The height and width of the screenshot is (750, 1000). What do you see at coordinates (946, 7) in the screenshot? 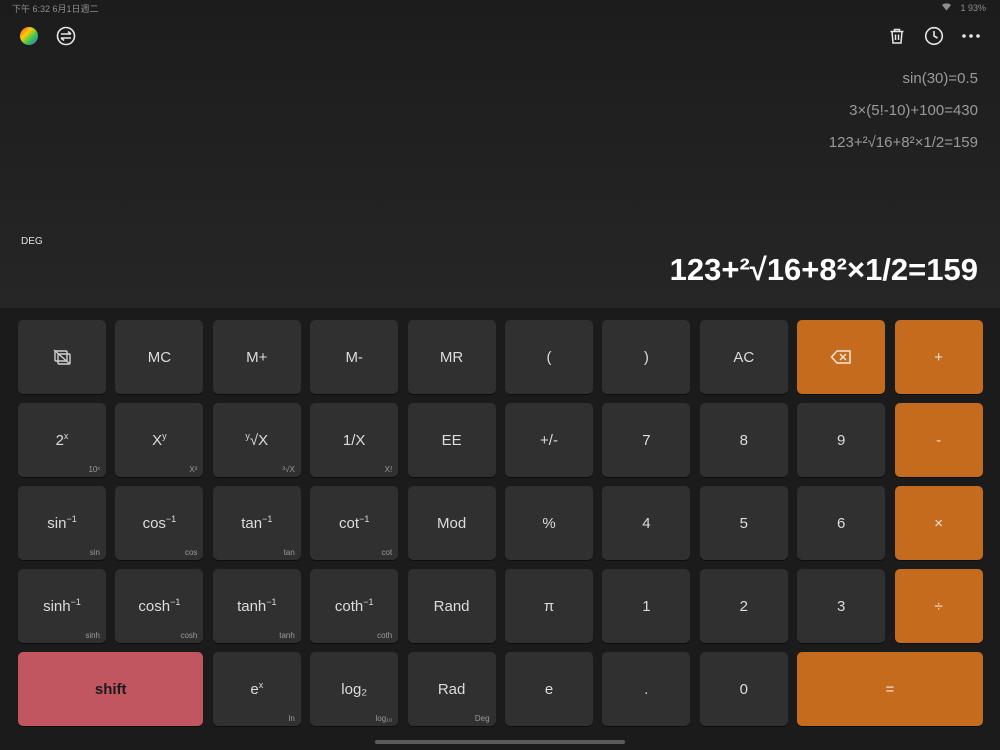
I see `wifi-icon` at bounding box center [946, 7].